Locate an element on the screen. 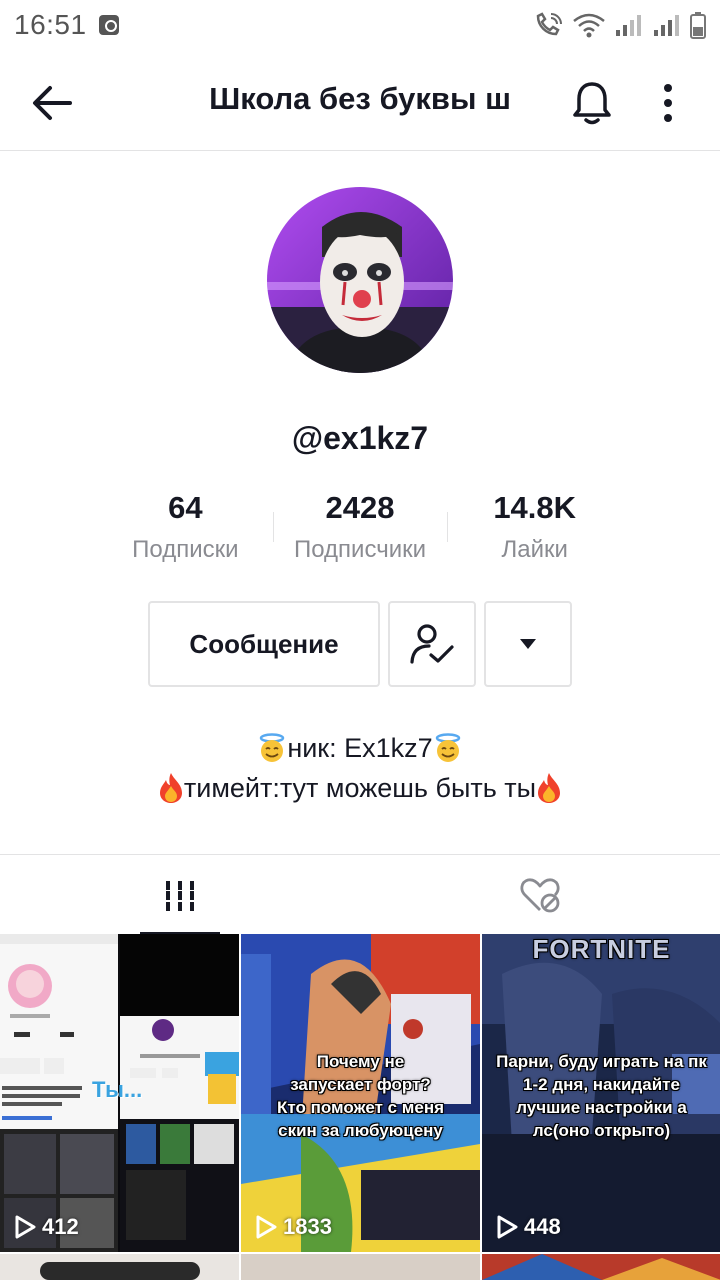  user-check-icon is located at coordinates (432, 644).